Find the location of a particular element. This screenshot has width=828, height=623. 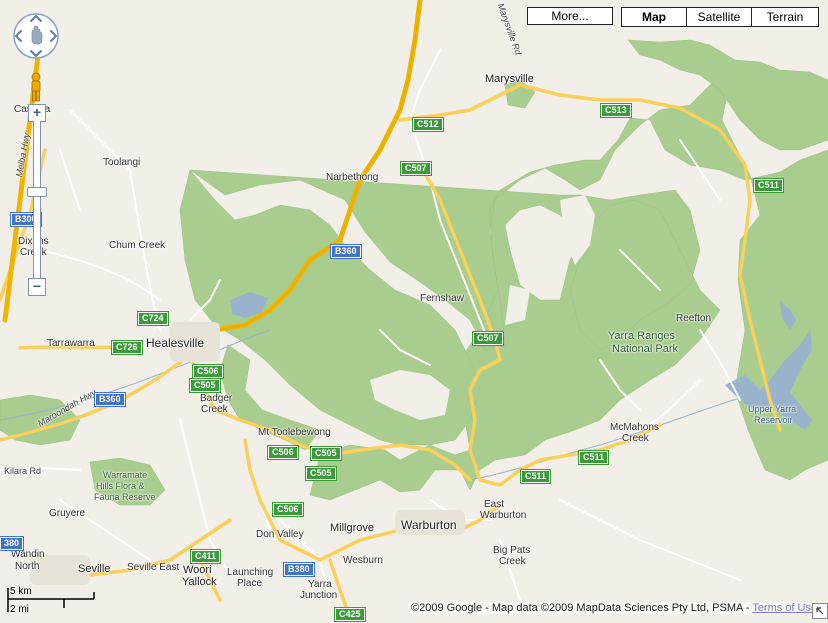

park-yarra-ranges-np: National Park is located at coordinates (645, 349).